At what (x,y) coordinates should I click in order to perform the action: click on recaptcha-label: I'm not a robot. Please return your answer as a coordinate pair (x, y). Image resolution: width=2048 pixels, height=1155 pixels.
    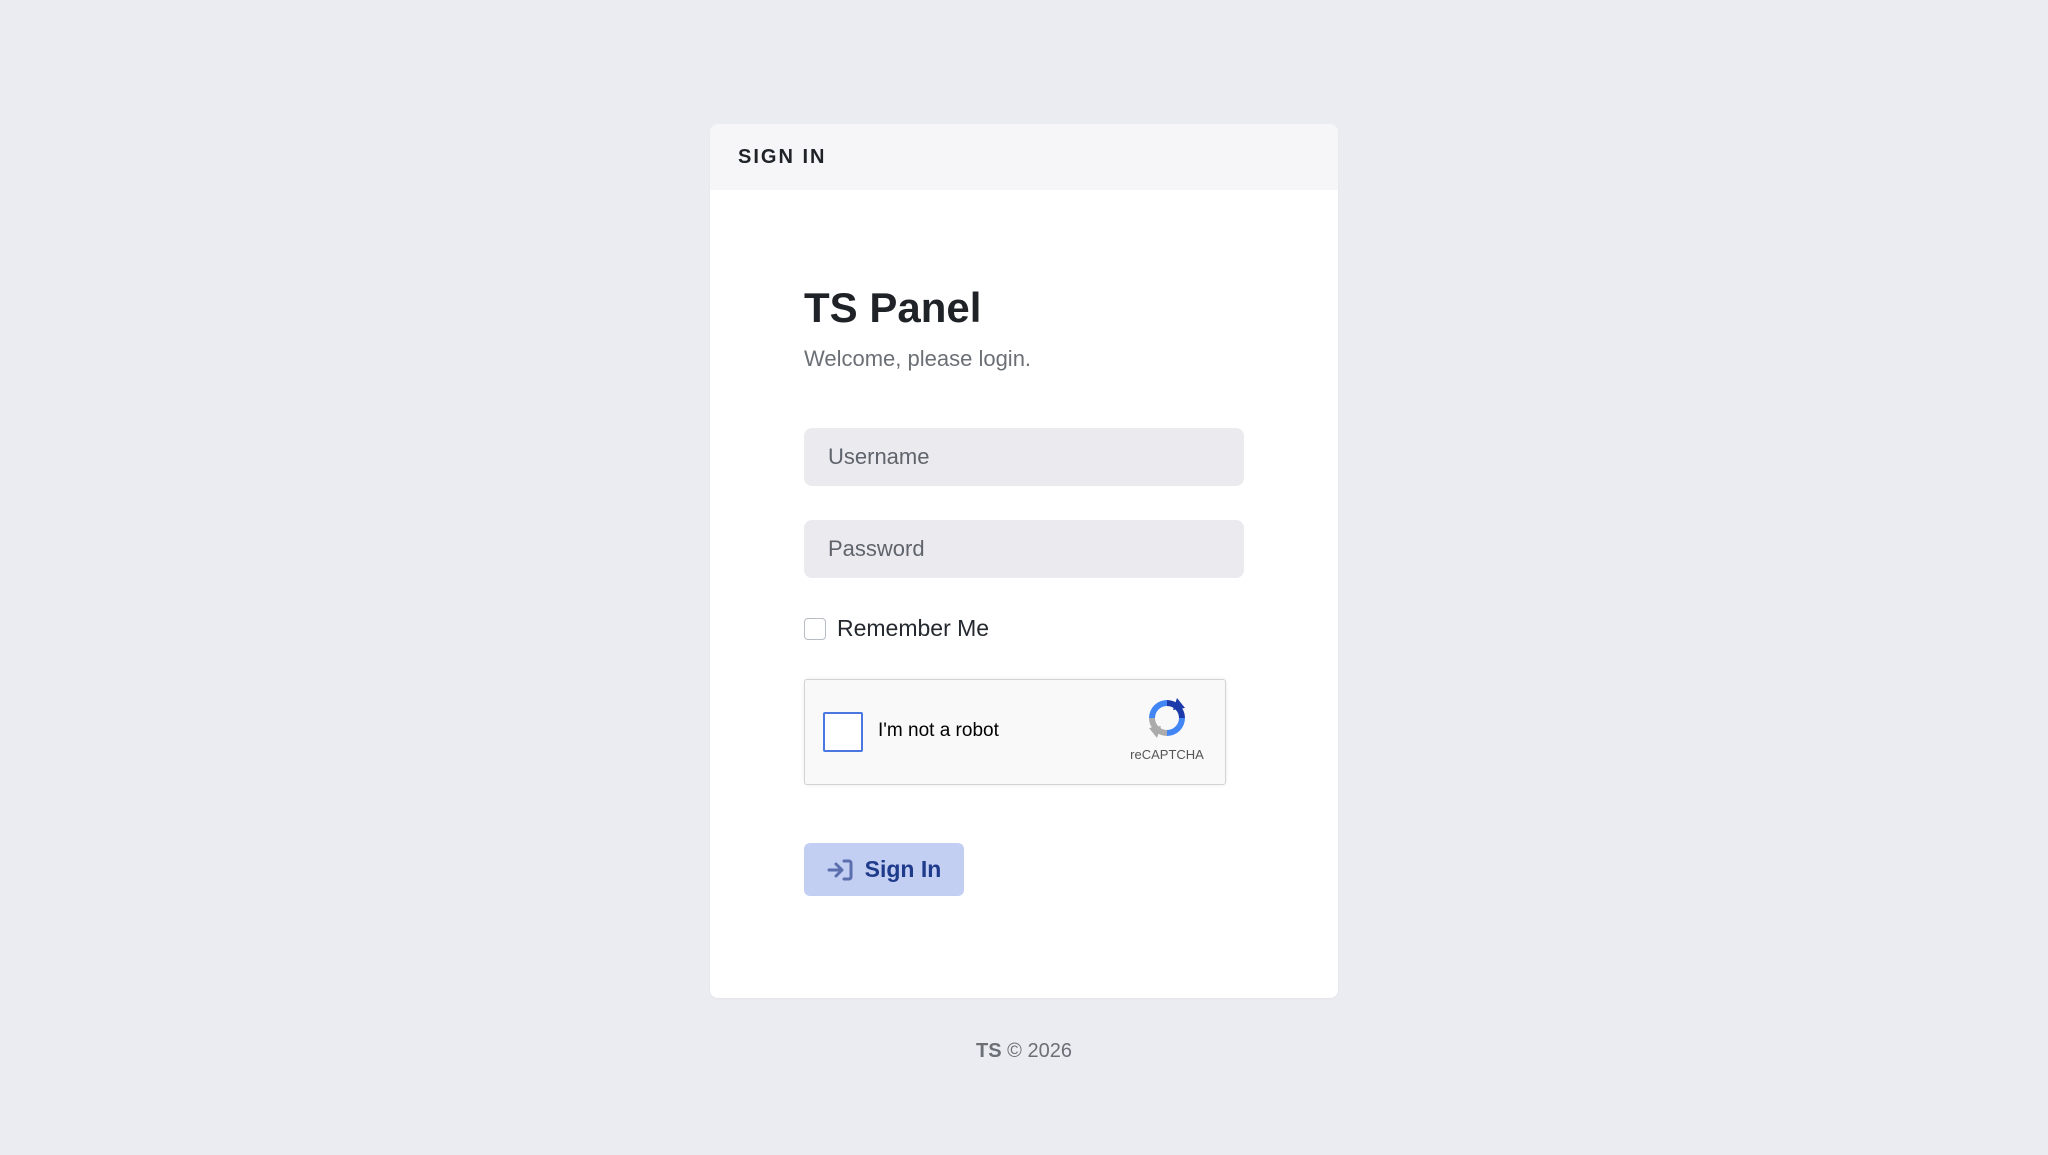
    Looking at the image, I should click on (938, 730).